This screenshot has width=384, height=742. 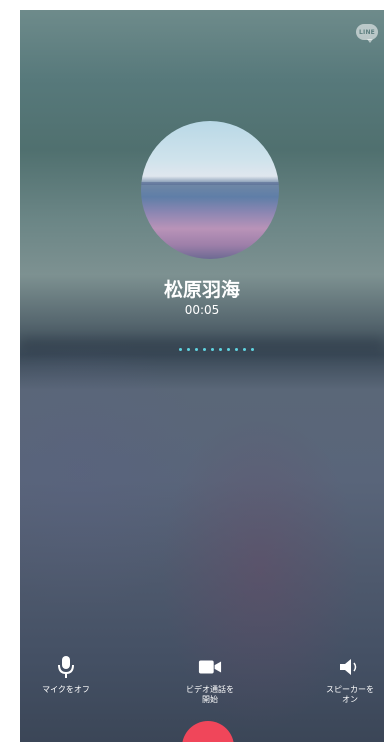 I want to click on video-call-button: ビデオ通話を 開始, so click(x=210, y=680).